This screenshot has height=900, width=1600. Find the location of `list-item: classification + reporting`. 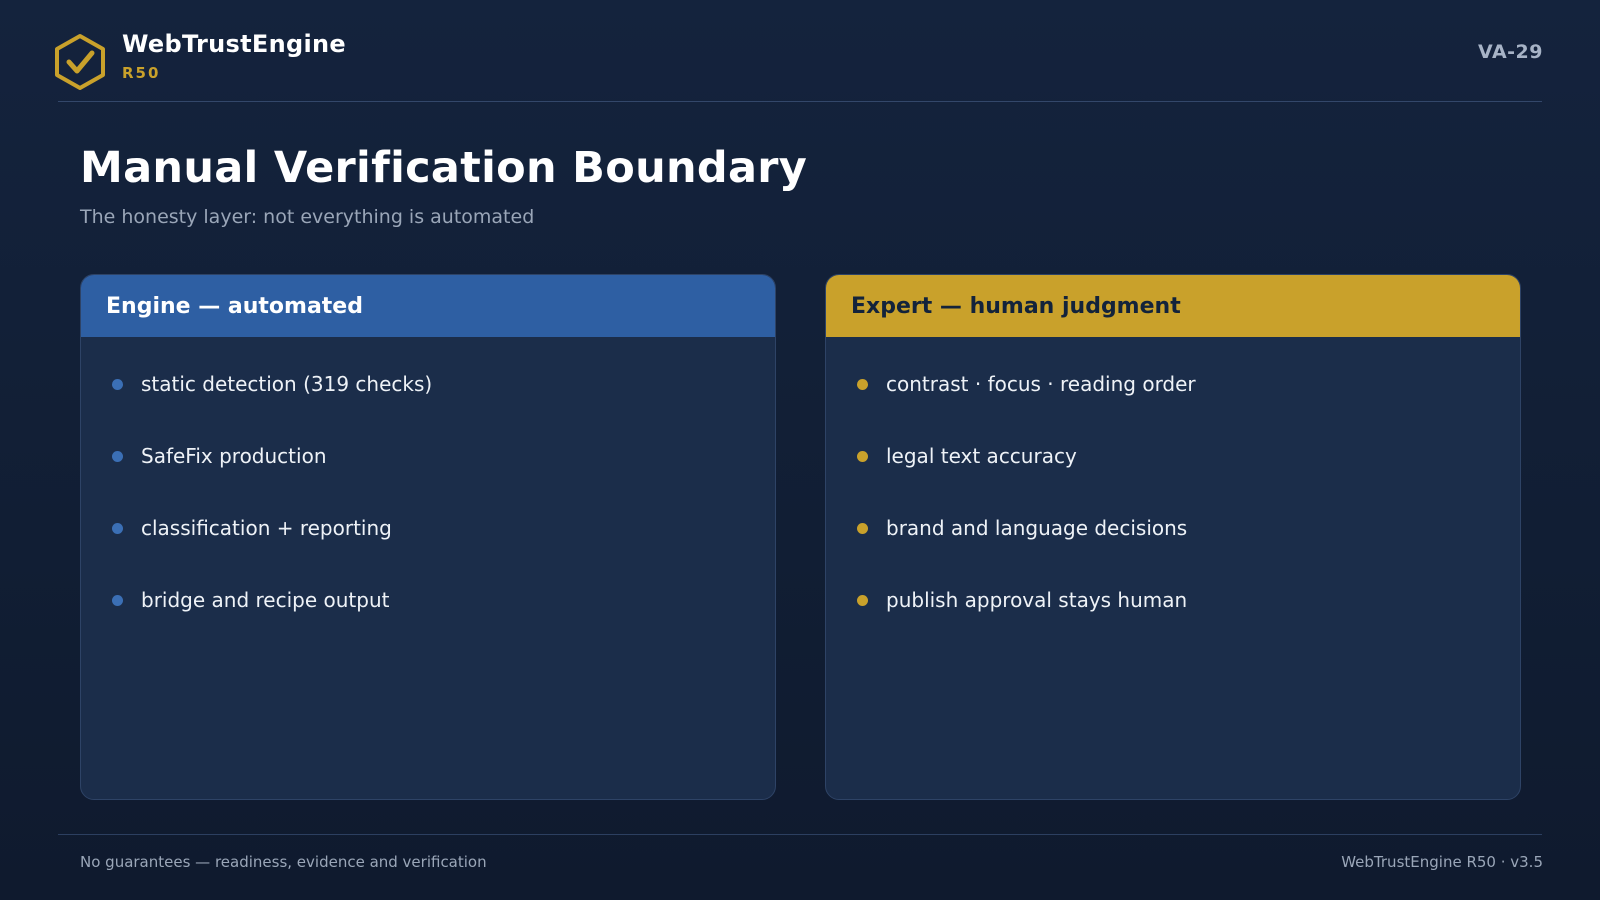

list-item: classification + reporting is located at coordinates (428, 544).